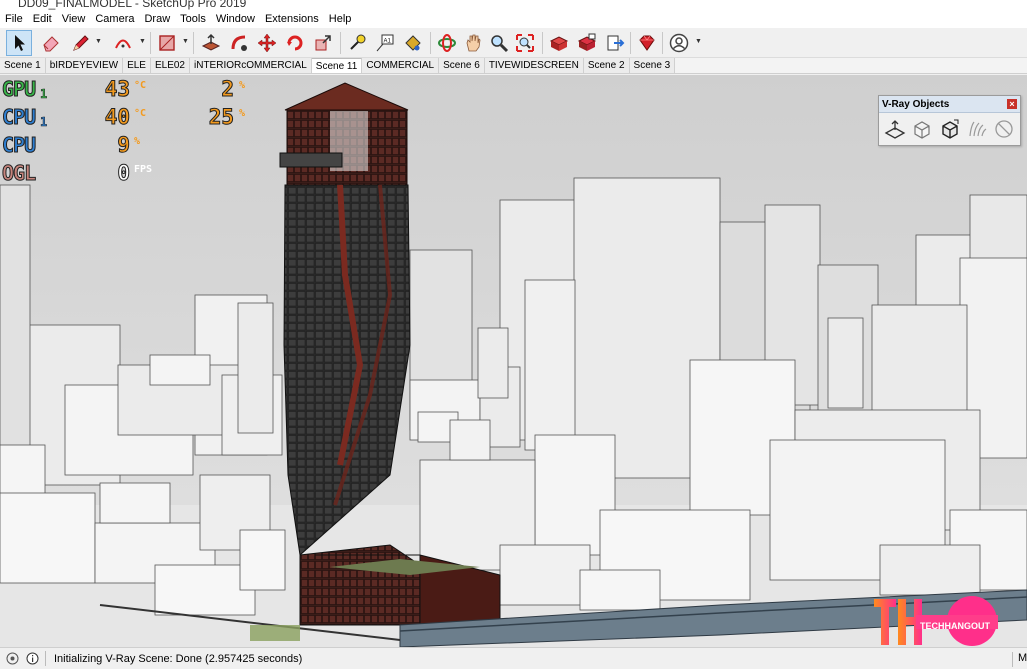  I want to click on geo-location-icon, so click(12, 658).